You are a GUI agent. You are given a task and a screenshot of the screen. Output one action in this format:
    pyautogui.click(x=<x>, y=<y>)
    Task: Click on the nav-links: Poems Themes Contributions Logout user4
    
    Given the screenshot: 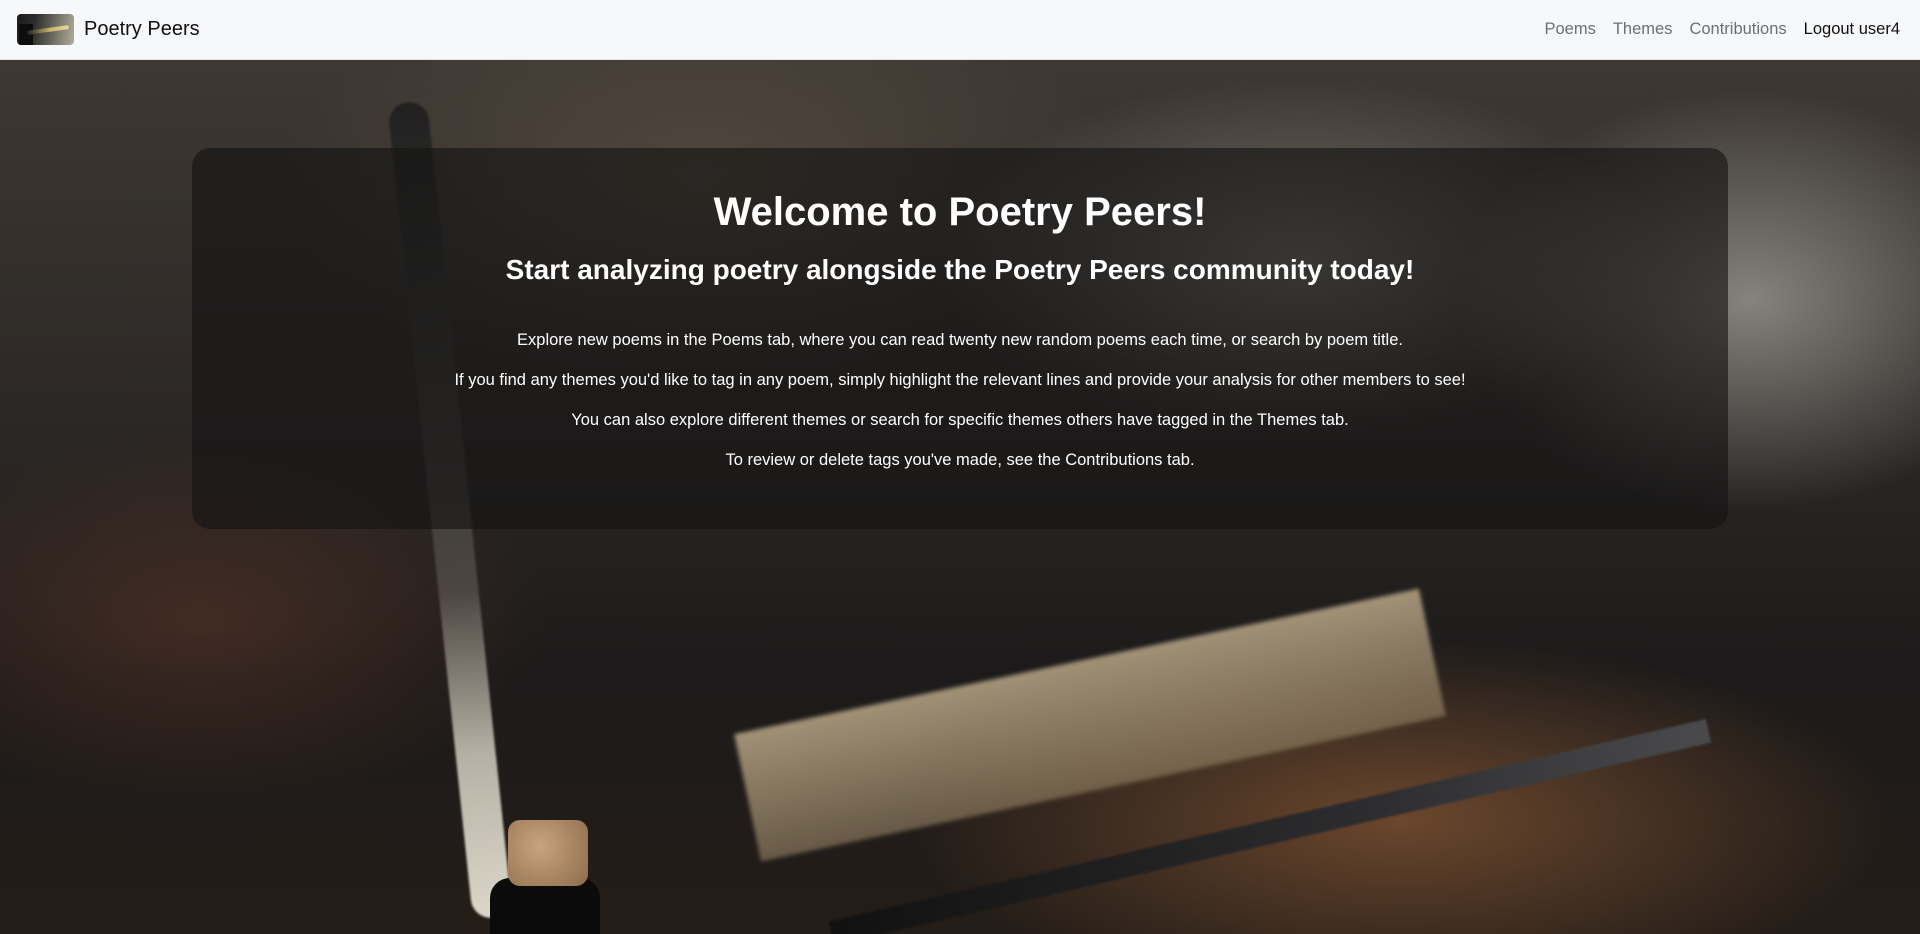 What is the action you would take?
    pyautogui.click(x=1713, y=29)
    